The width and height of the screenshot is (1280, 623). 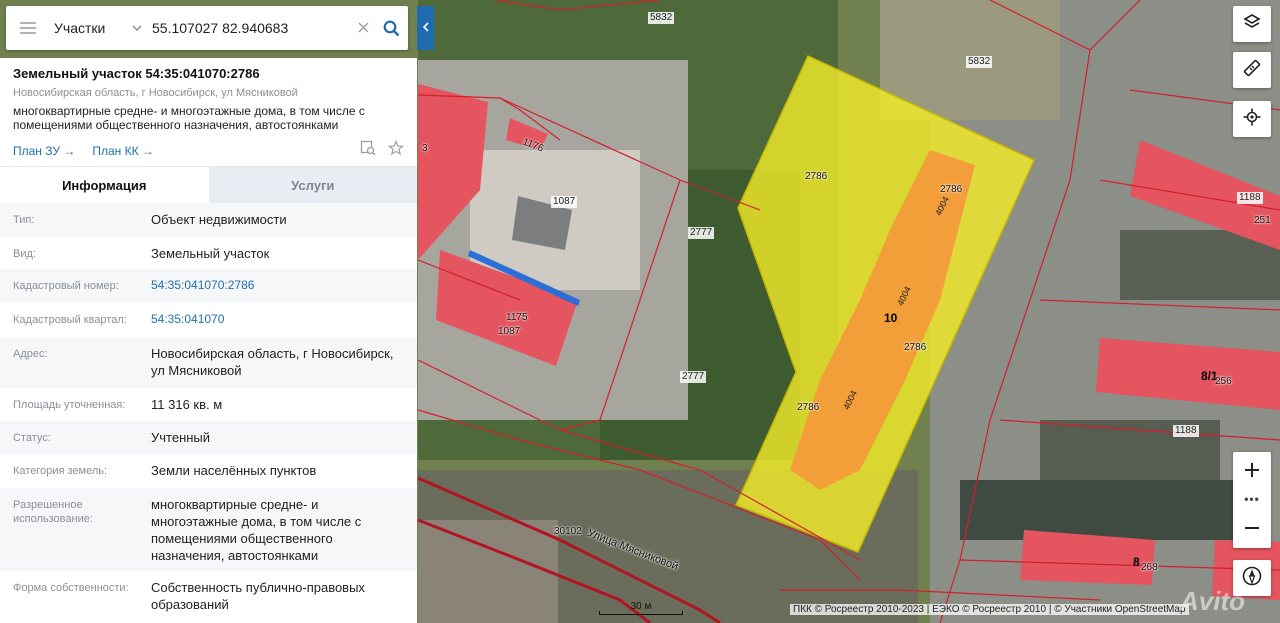 I want to click on info-row-status: Статус: Учтенный, so click(x=208, y=437).